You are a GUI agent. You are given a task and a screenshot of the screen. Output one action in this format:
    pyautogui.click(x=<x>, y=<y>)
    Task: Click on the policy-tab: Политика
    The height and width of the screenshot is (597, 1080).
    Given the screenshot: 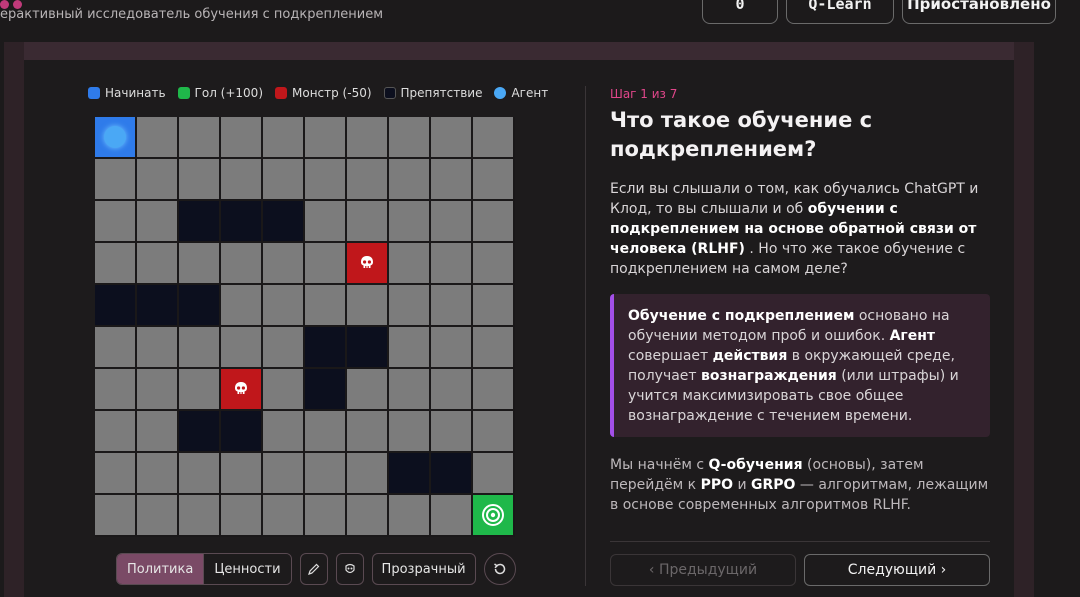 What is the action you would take?
    pyautogui.click(x=160, y=569)
    